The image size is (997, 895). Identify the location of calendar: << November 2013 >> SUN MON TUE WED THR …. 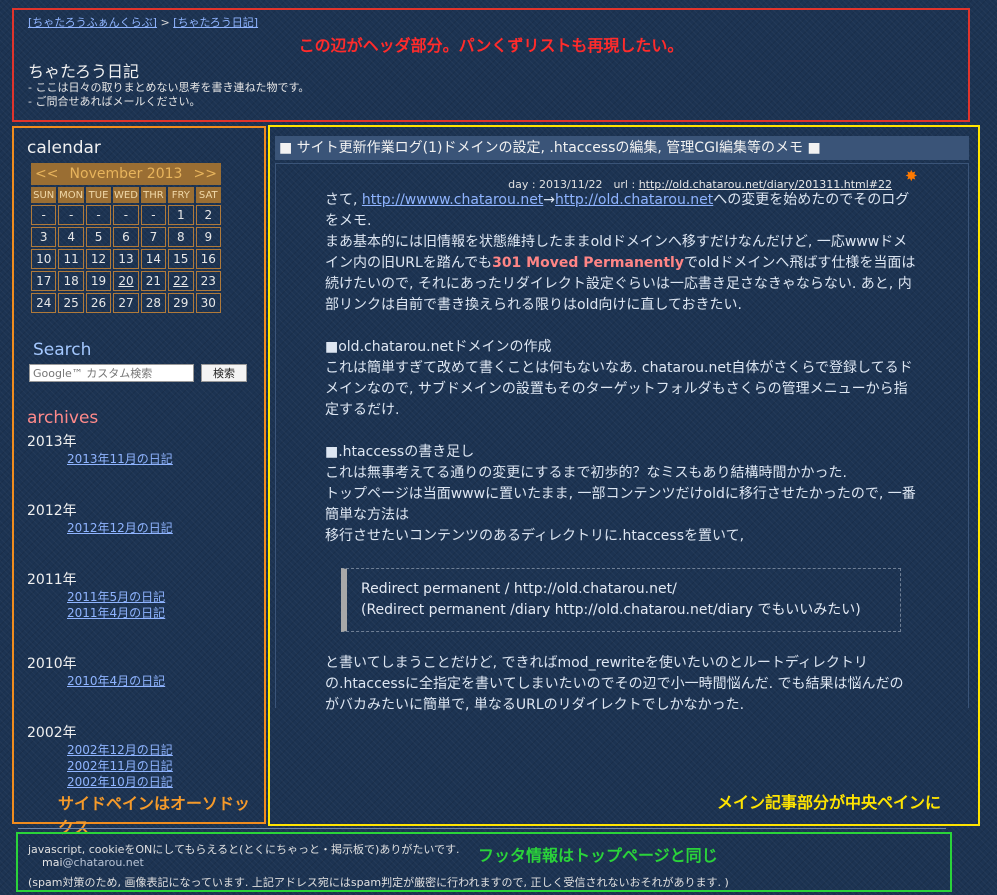
(126, 238).